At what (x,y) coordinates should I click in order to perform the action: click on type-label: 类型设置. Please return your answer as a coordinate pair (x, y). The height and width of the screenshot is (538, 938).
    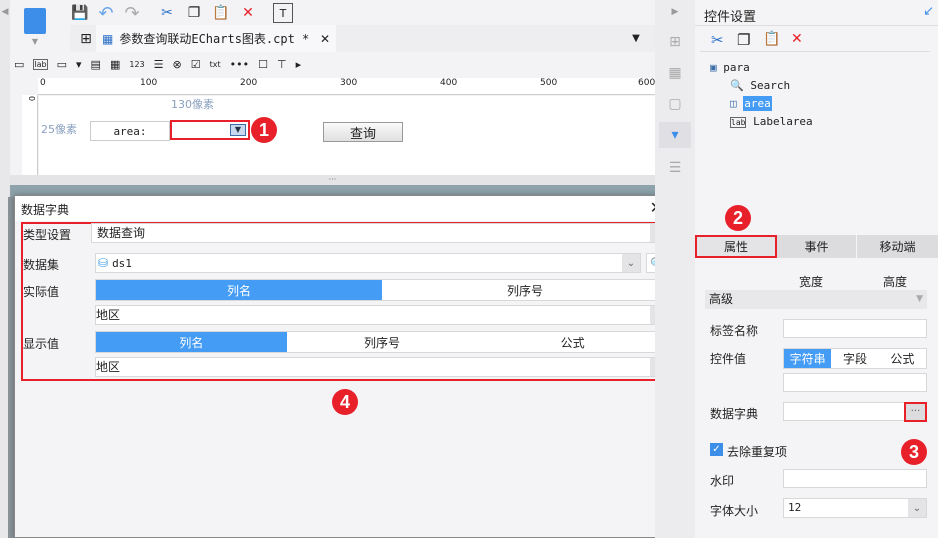
    Looking at the image, I should click on (47, 235).